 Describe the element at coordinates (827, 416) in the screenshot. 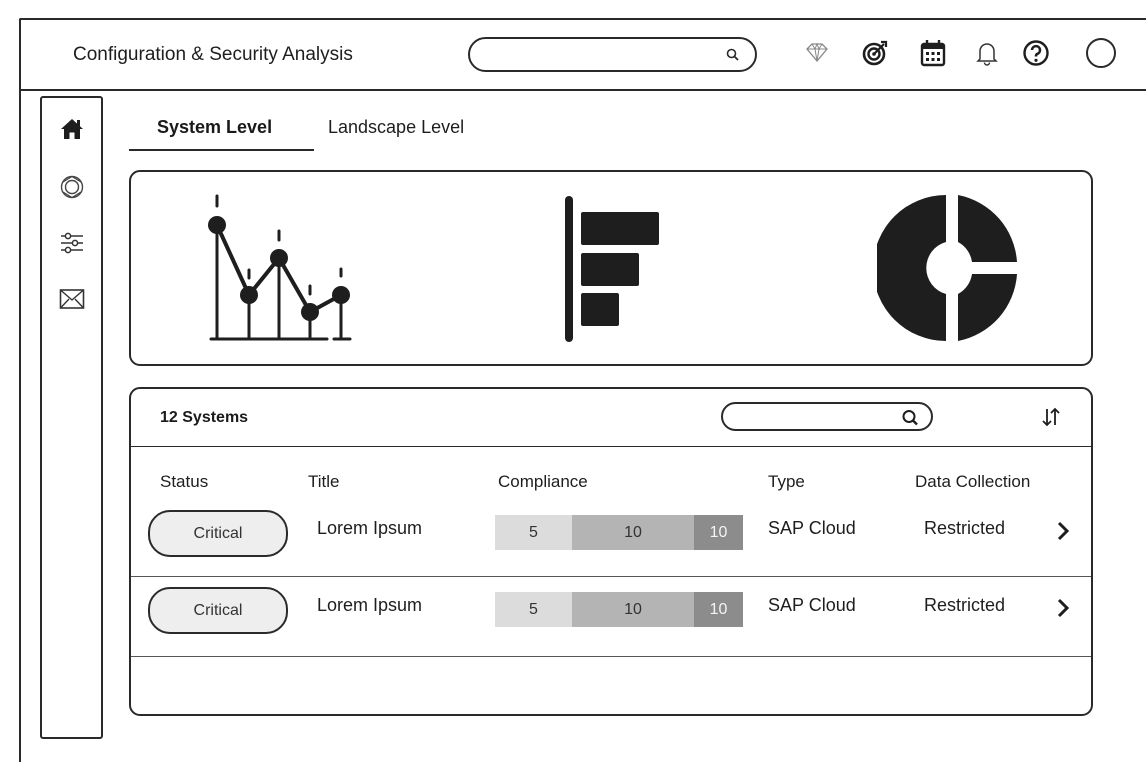

I see `table-search-input` at that location.